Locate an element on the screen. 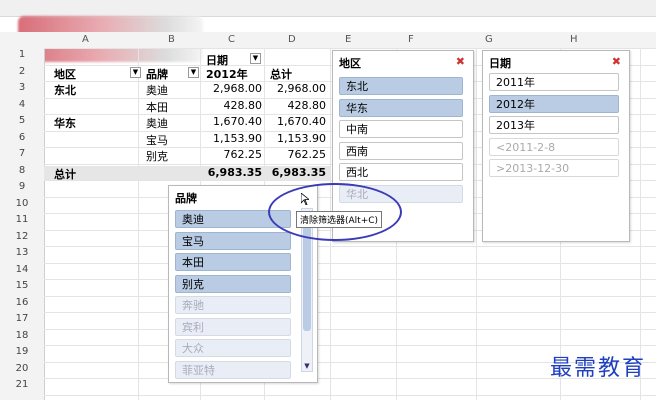  slicer-item: 菲亚特 is located at coordinates (233, 369).